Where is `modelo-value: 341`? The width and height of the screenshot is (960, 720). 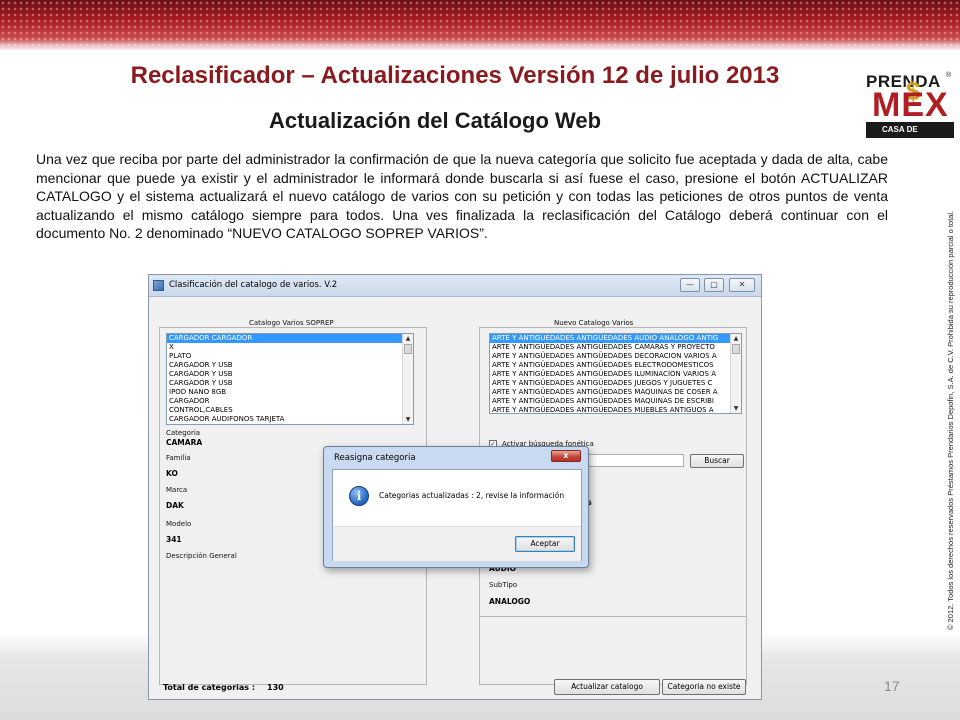 modelo-value: 341 is located at coordinates (174, 539).